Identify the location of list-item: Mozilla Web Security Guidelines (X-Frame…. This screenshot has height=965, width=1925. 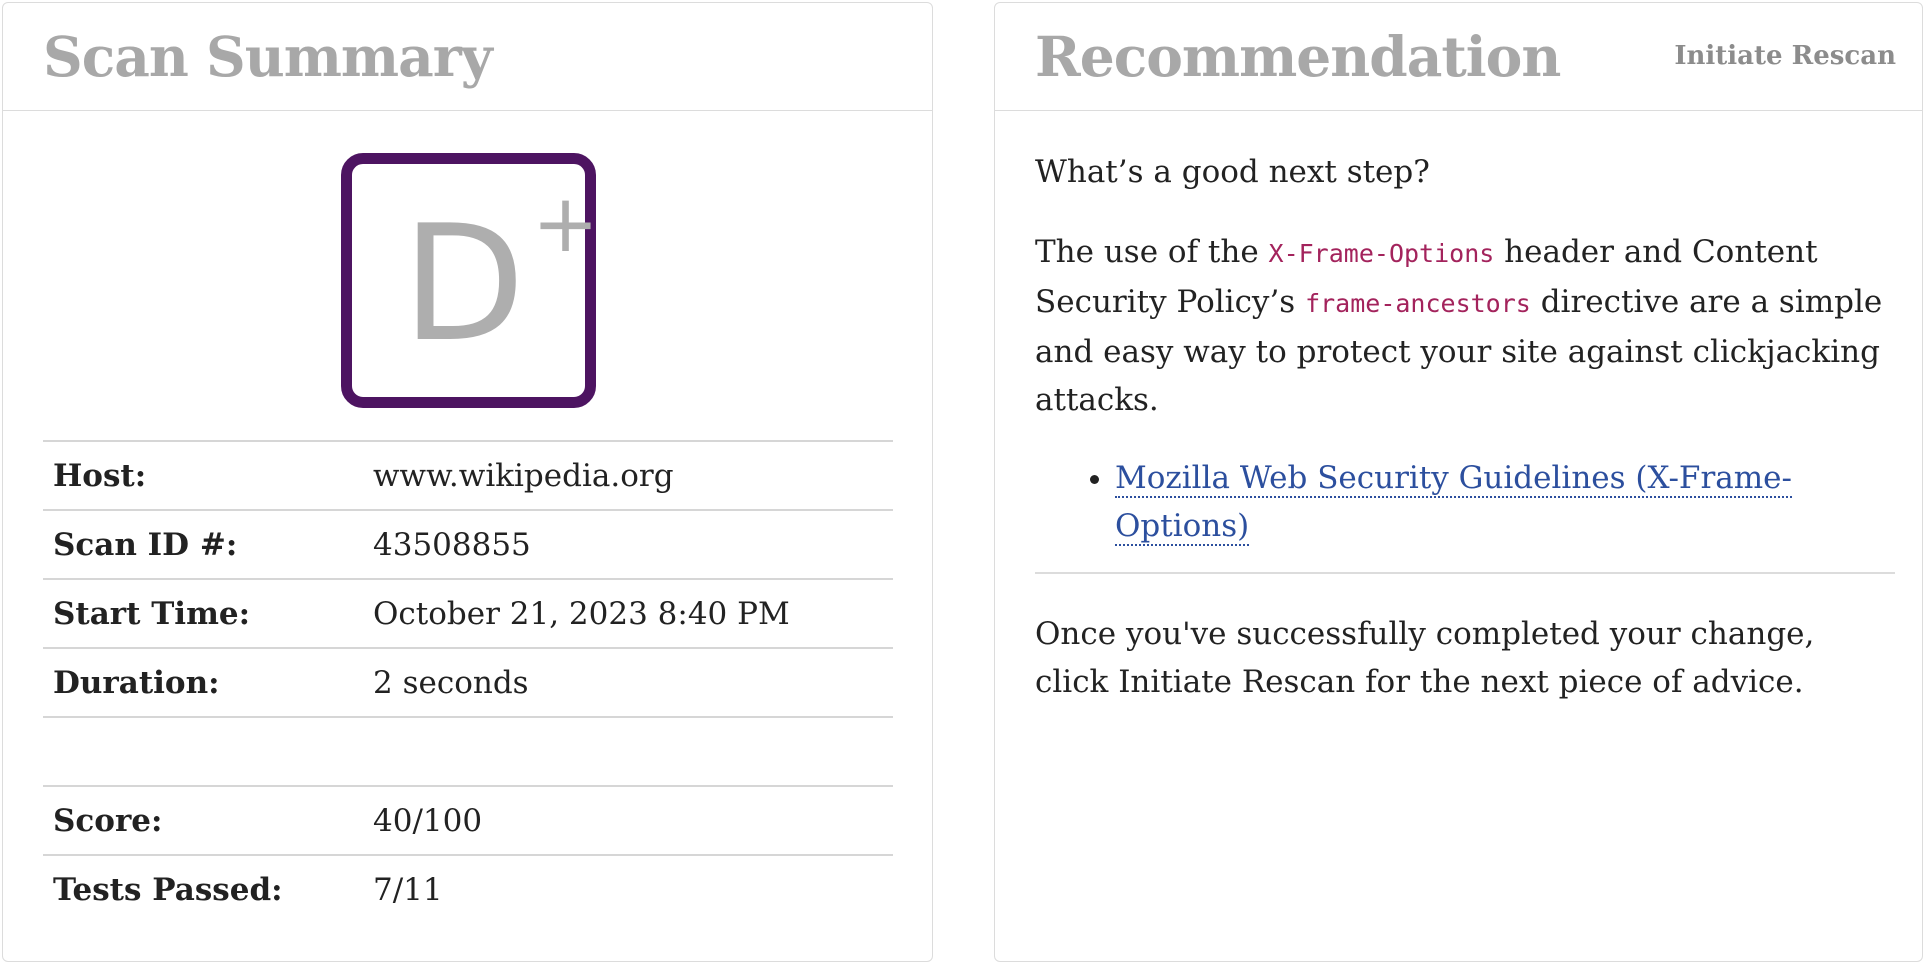
(1505, 502).